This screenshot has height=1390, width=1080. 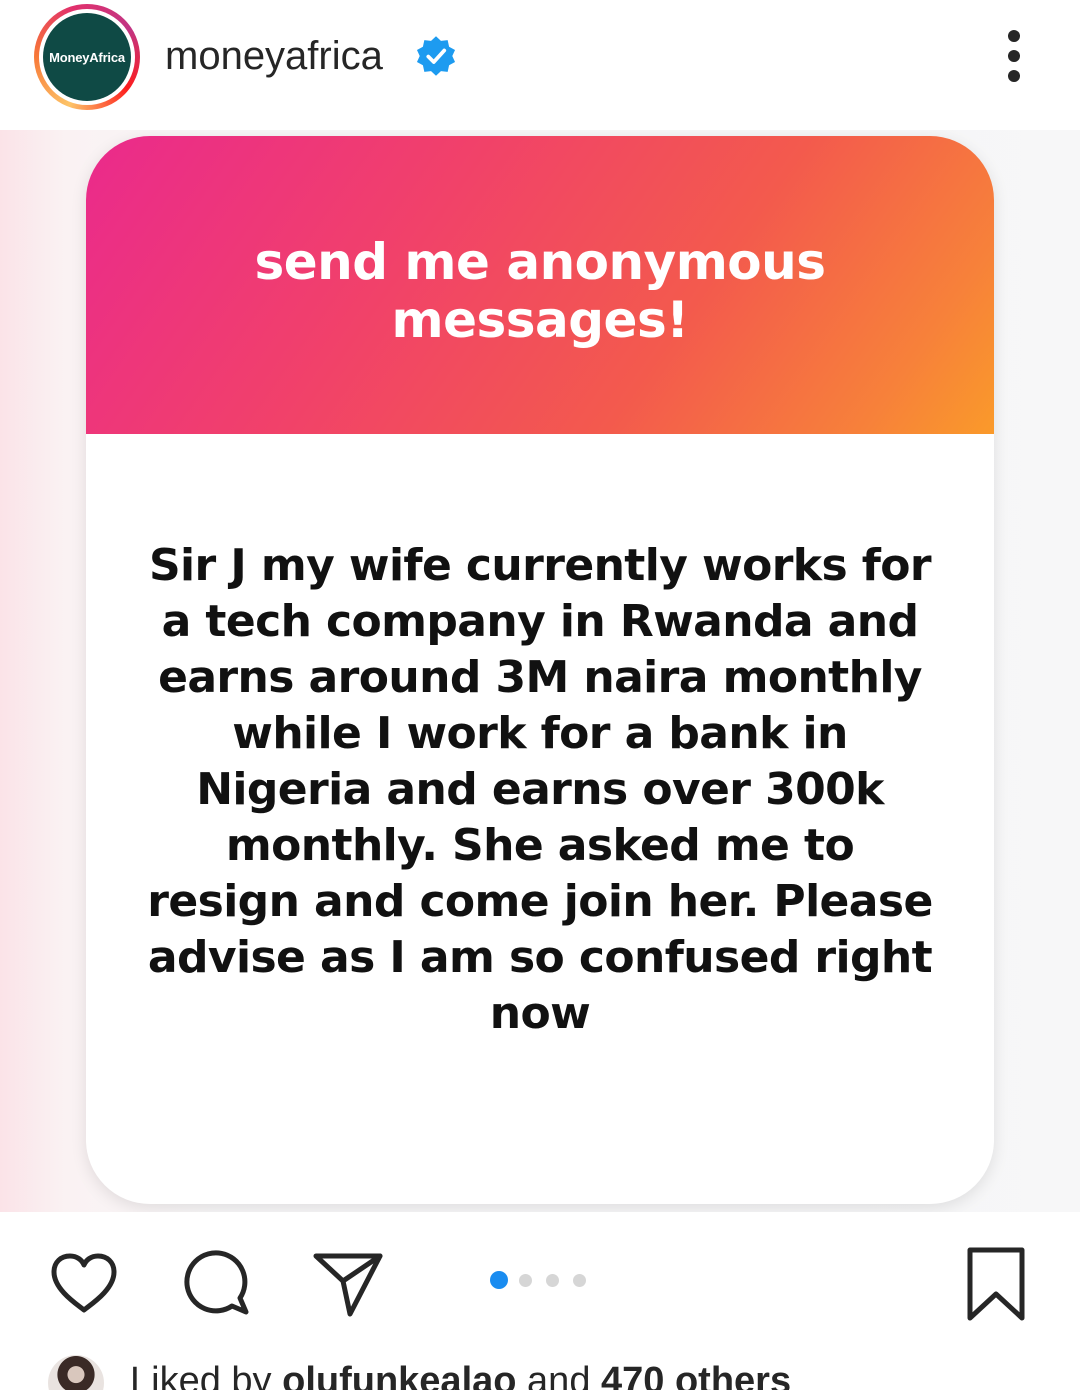 I want to click on bookmark-icon, so click(x=996, y=1284).